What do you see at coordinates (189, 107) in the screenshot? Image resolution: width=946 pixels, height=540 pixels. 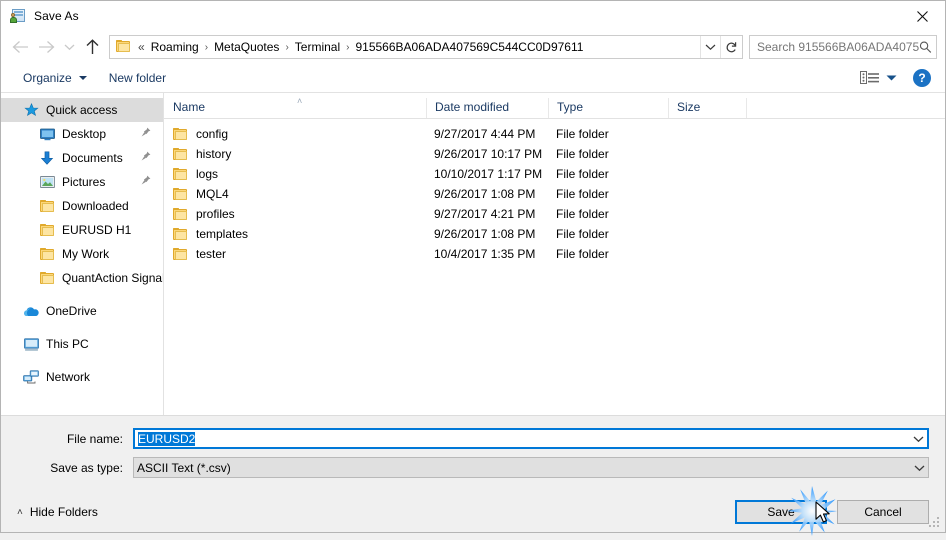 I see `column-label: Name` at bounding box center [189, 107].